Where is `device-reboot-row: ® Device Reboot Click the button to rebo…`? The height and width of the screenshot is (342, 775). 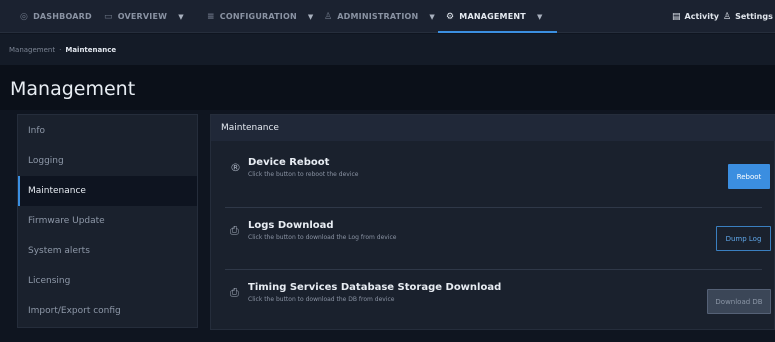
device-reboot-row: ® Device Reboot Click the button to rebo… is located at coordinates (497, 176).